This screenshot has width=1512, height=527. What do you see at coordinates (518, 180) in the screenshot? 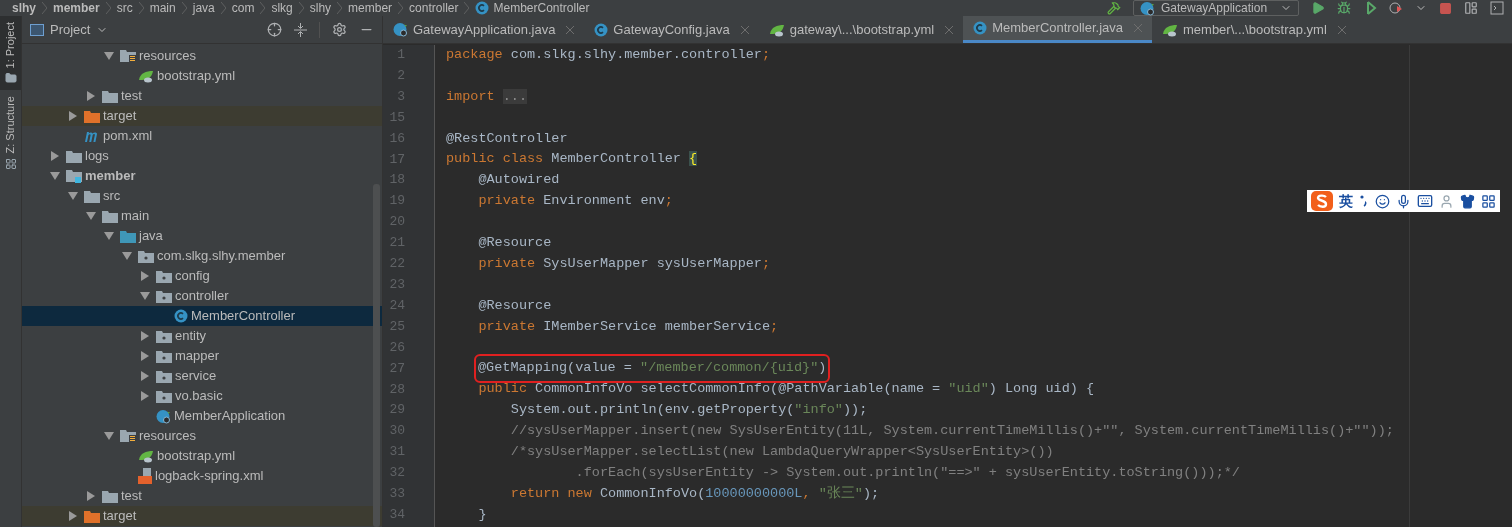
I see `code-line: @Autowired` at bounding box center [518, 180].